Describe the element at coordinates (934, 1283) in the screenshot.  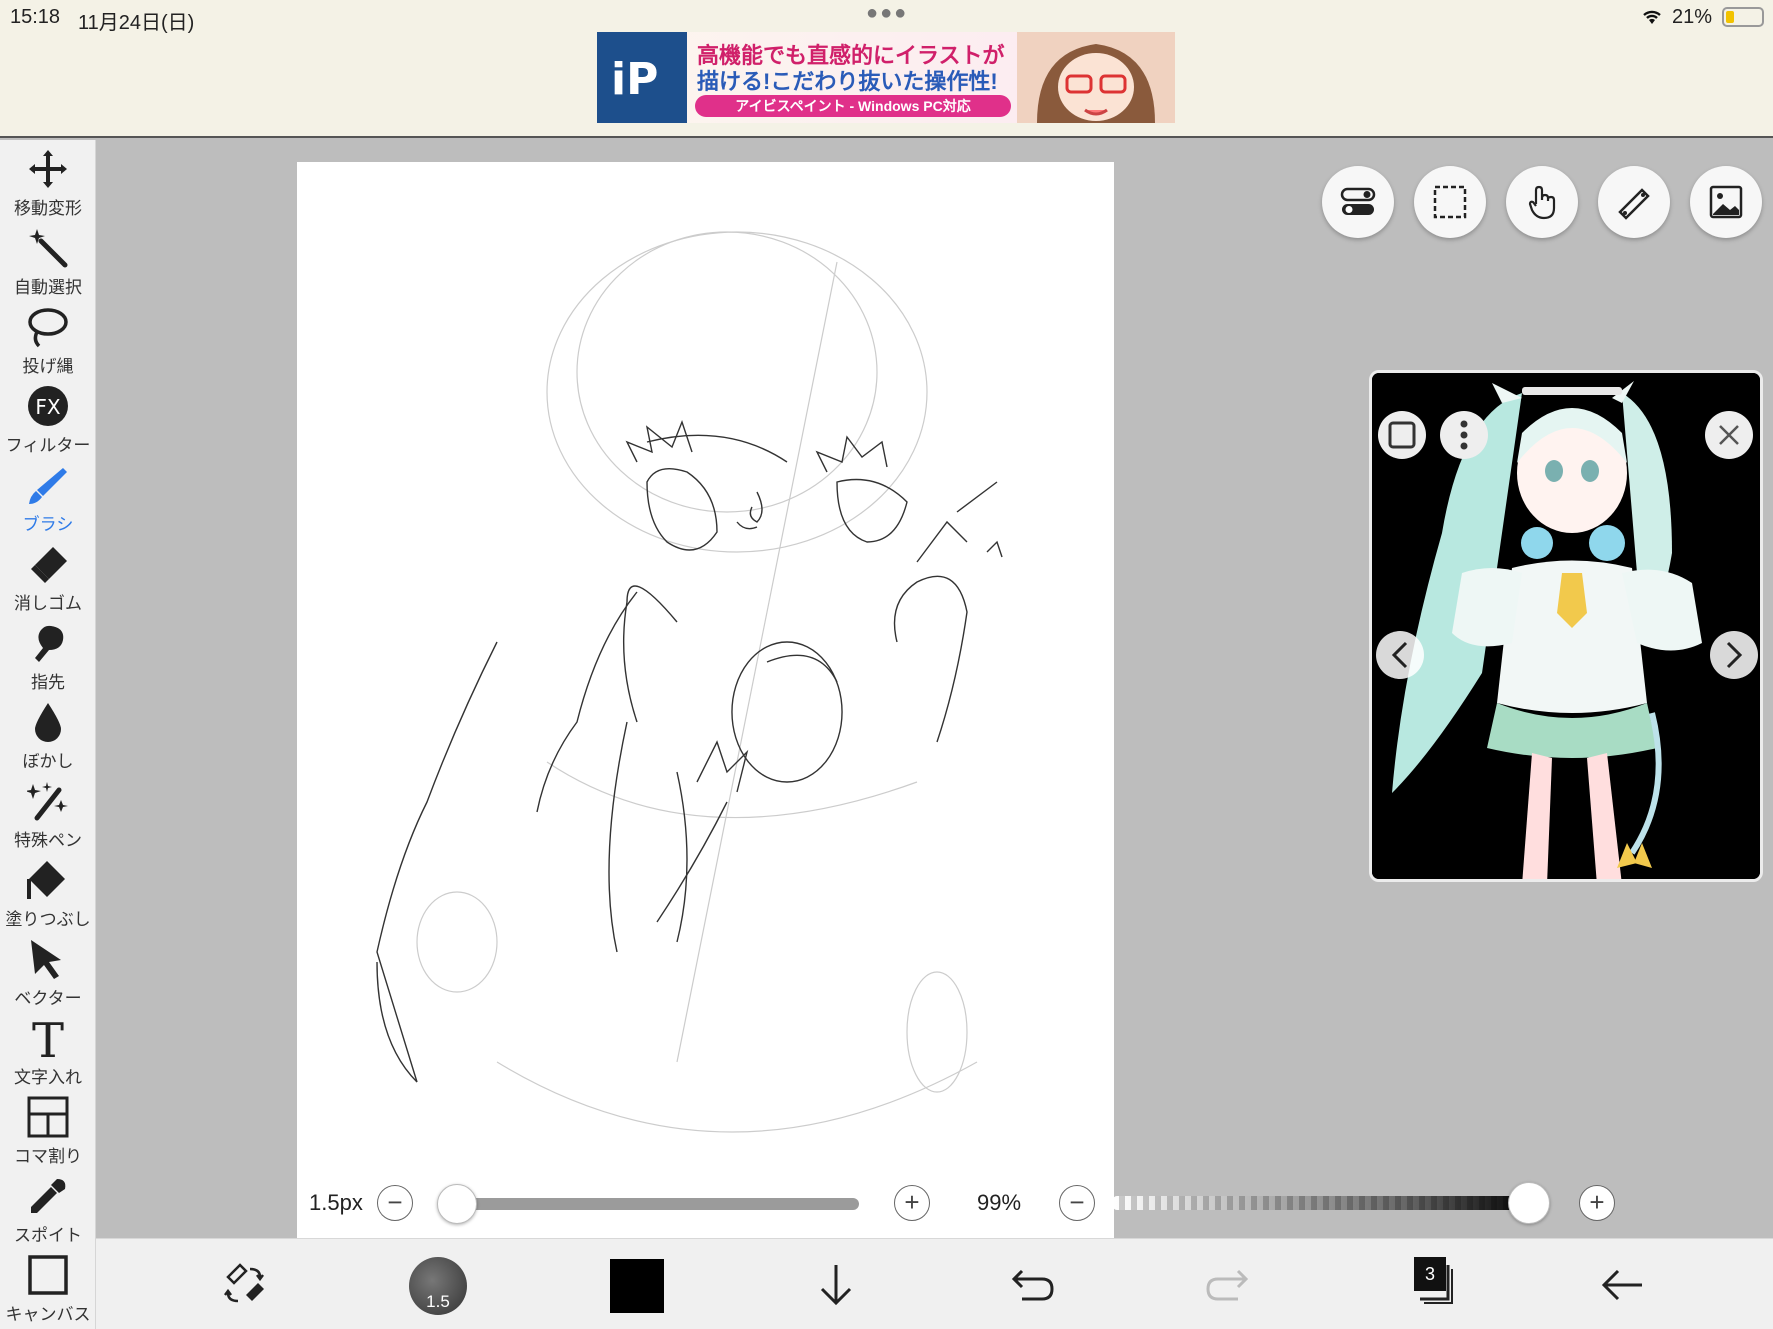
I see `bottom-toolbar: 1.5 3` at that location.